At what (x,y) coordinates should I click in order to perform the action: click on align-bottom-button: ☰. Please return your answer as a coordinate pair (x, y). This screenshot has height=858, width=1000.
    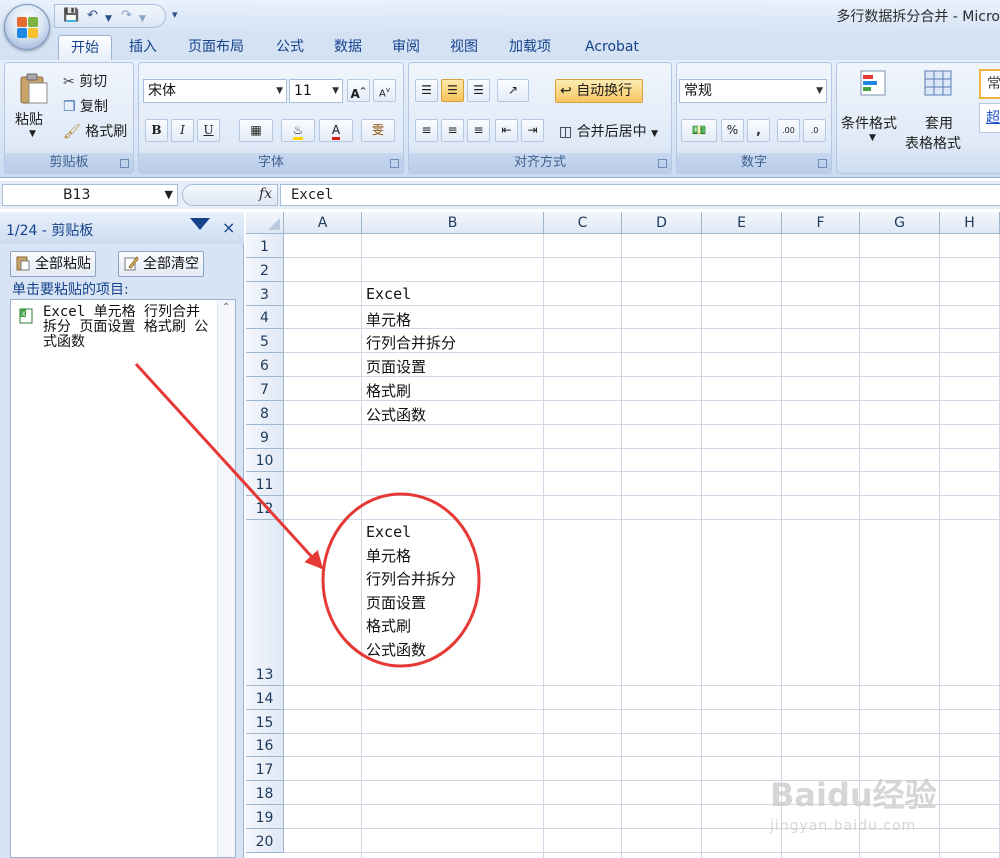
    Looking at the image, I should click on (478, 90).